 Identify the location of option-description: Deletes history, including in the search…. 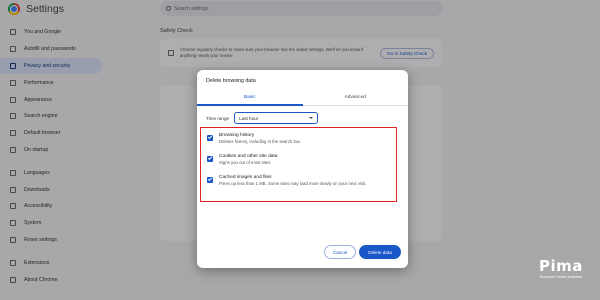
(260, 142).